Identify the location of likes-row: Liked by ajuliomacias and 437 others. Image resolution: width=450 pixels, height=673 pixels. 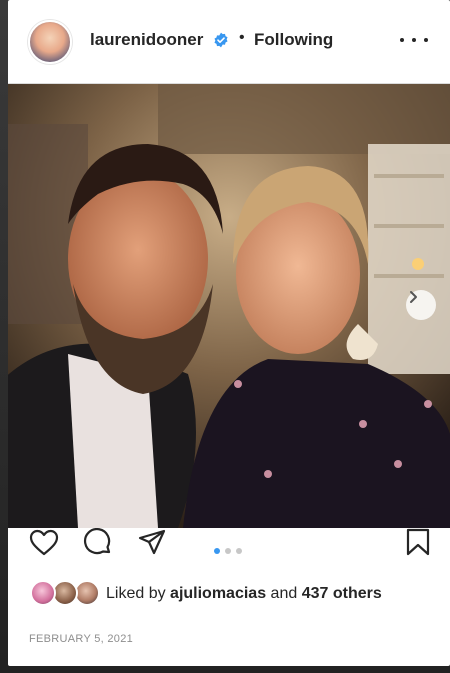
(229, 593).